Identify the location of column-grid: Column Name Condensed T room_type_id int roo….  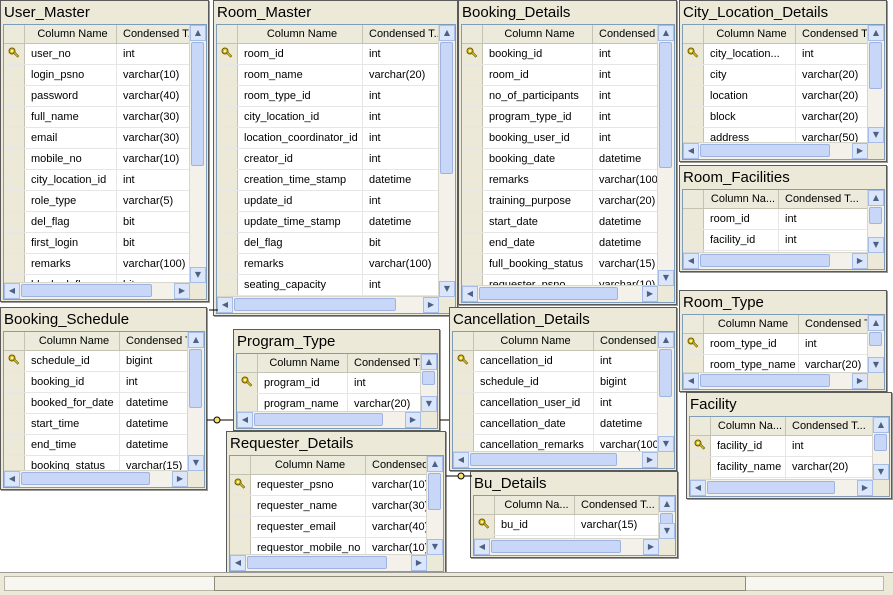
(783, 352).